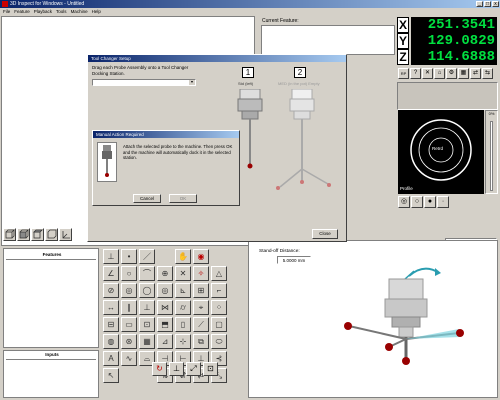  What do you see at coordinates (111, 324) in the screenshot?
I see `plane-tool-icon: ⊟` at bounding box center [111, 324].